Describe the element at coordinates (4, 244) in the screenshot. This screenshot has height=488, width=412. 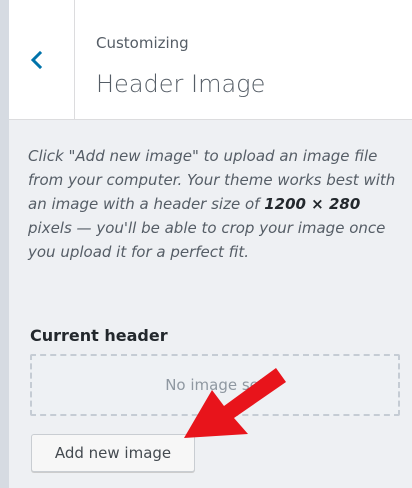
I see `panel-edge` at that location.